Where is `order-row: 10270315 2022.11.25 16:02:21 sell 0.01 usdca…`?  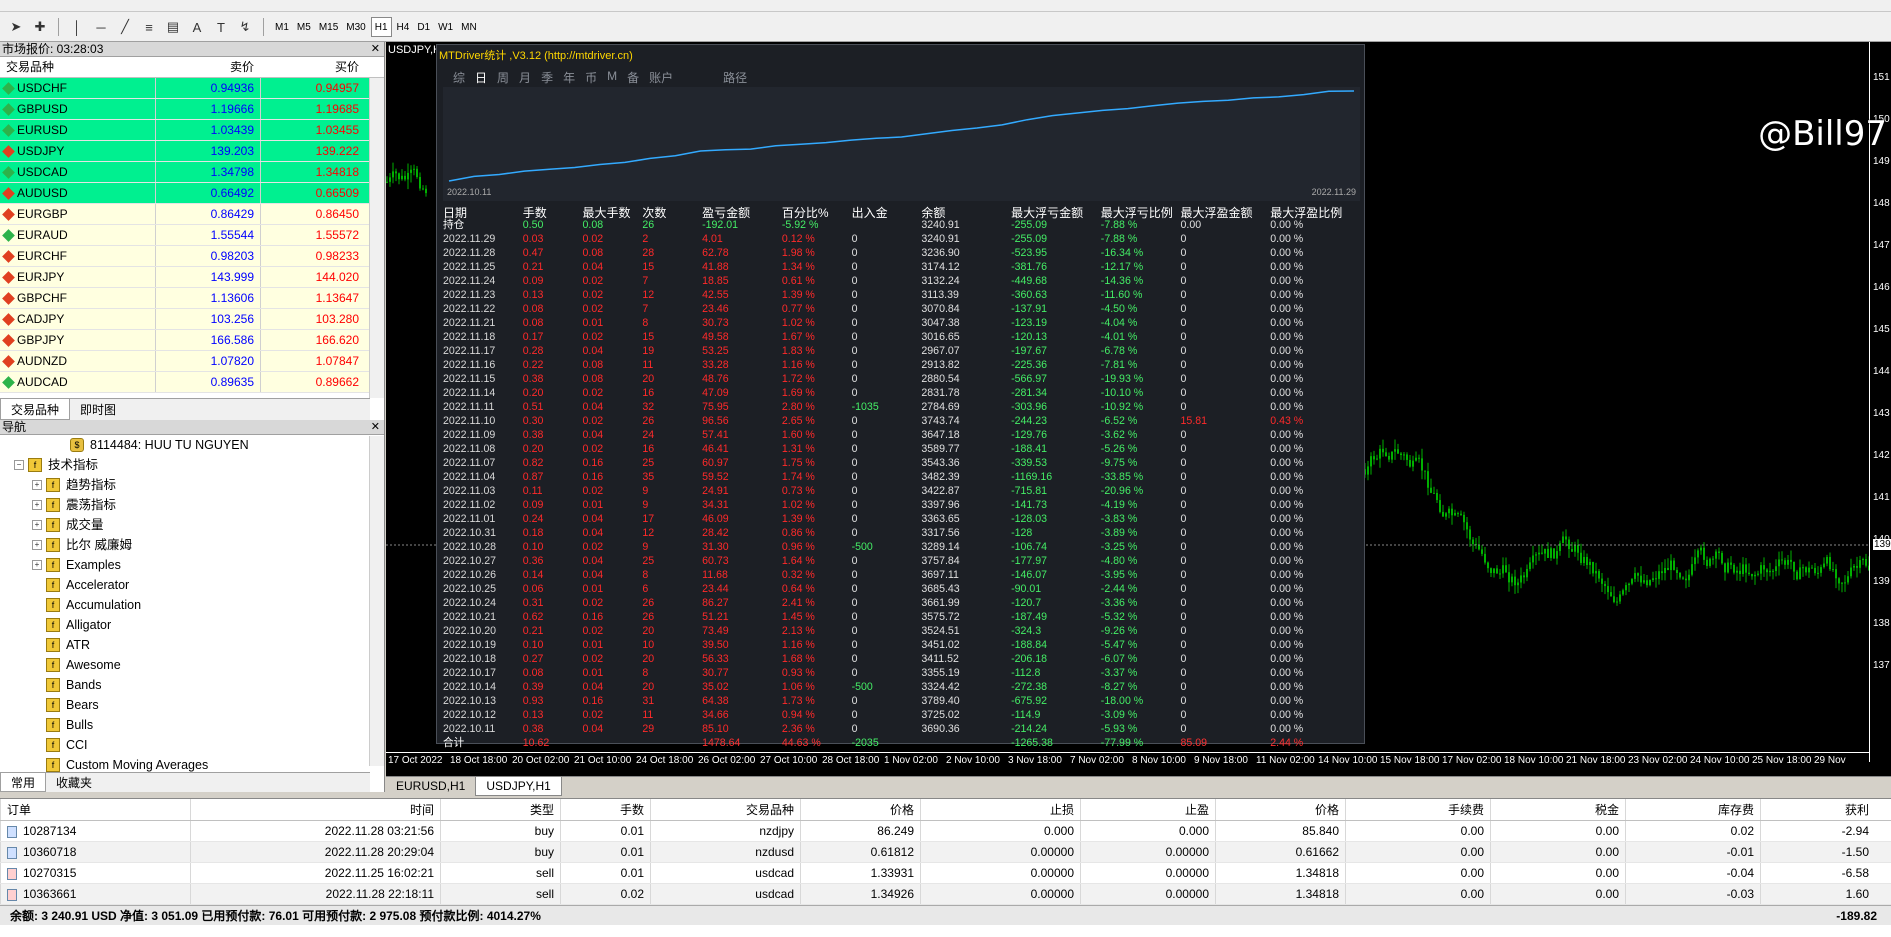 order-row: 10270315 2022.11.25 16:02:21 sell 0.01 usdca… is located at coordinates (945, 873).